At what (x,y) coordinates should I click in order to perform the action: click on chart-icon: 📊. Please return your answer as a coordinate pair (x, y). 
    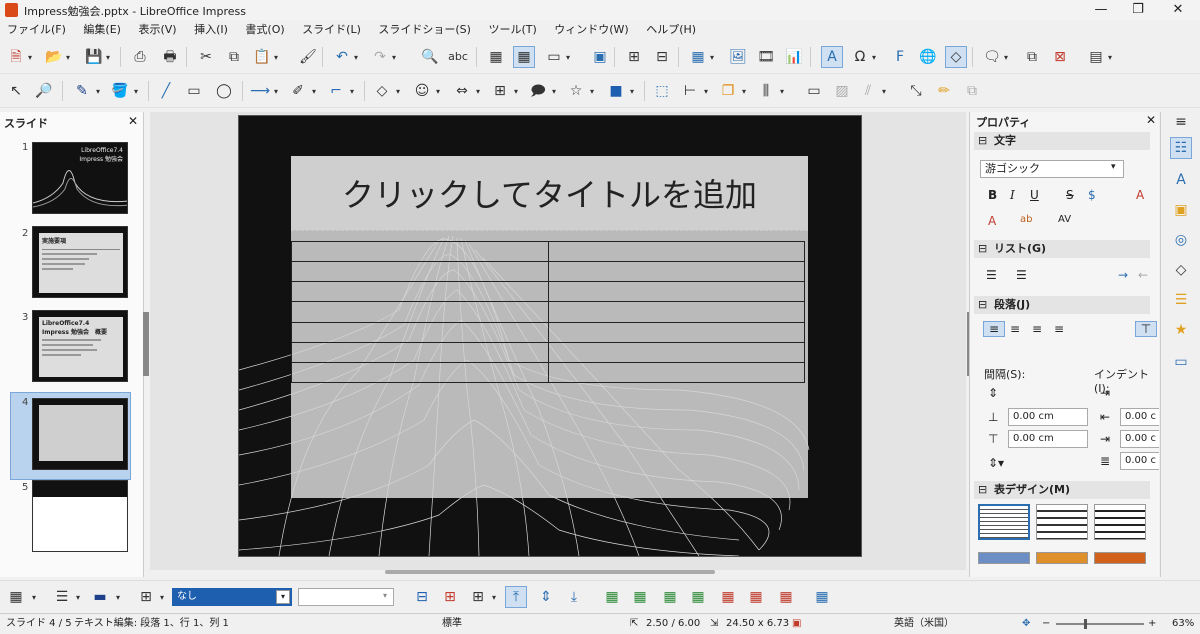
    Looking at the image, I should click on (794, 57).